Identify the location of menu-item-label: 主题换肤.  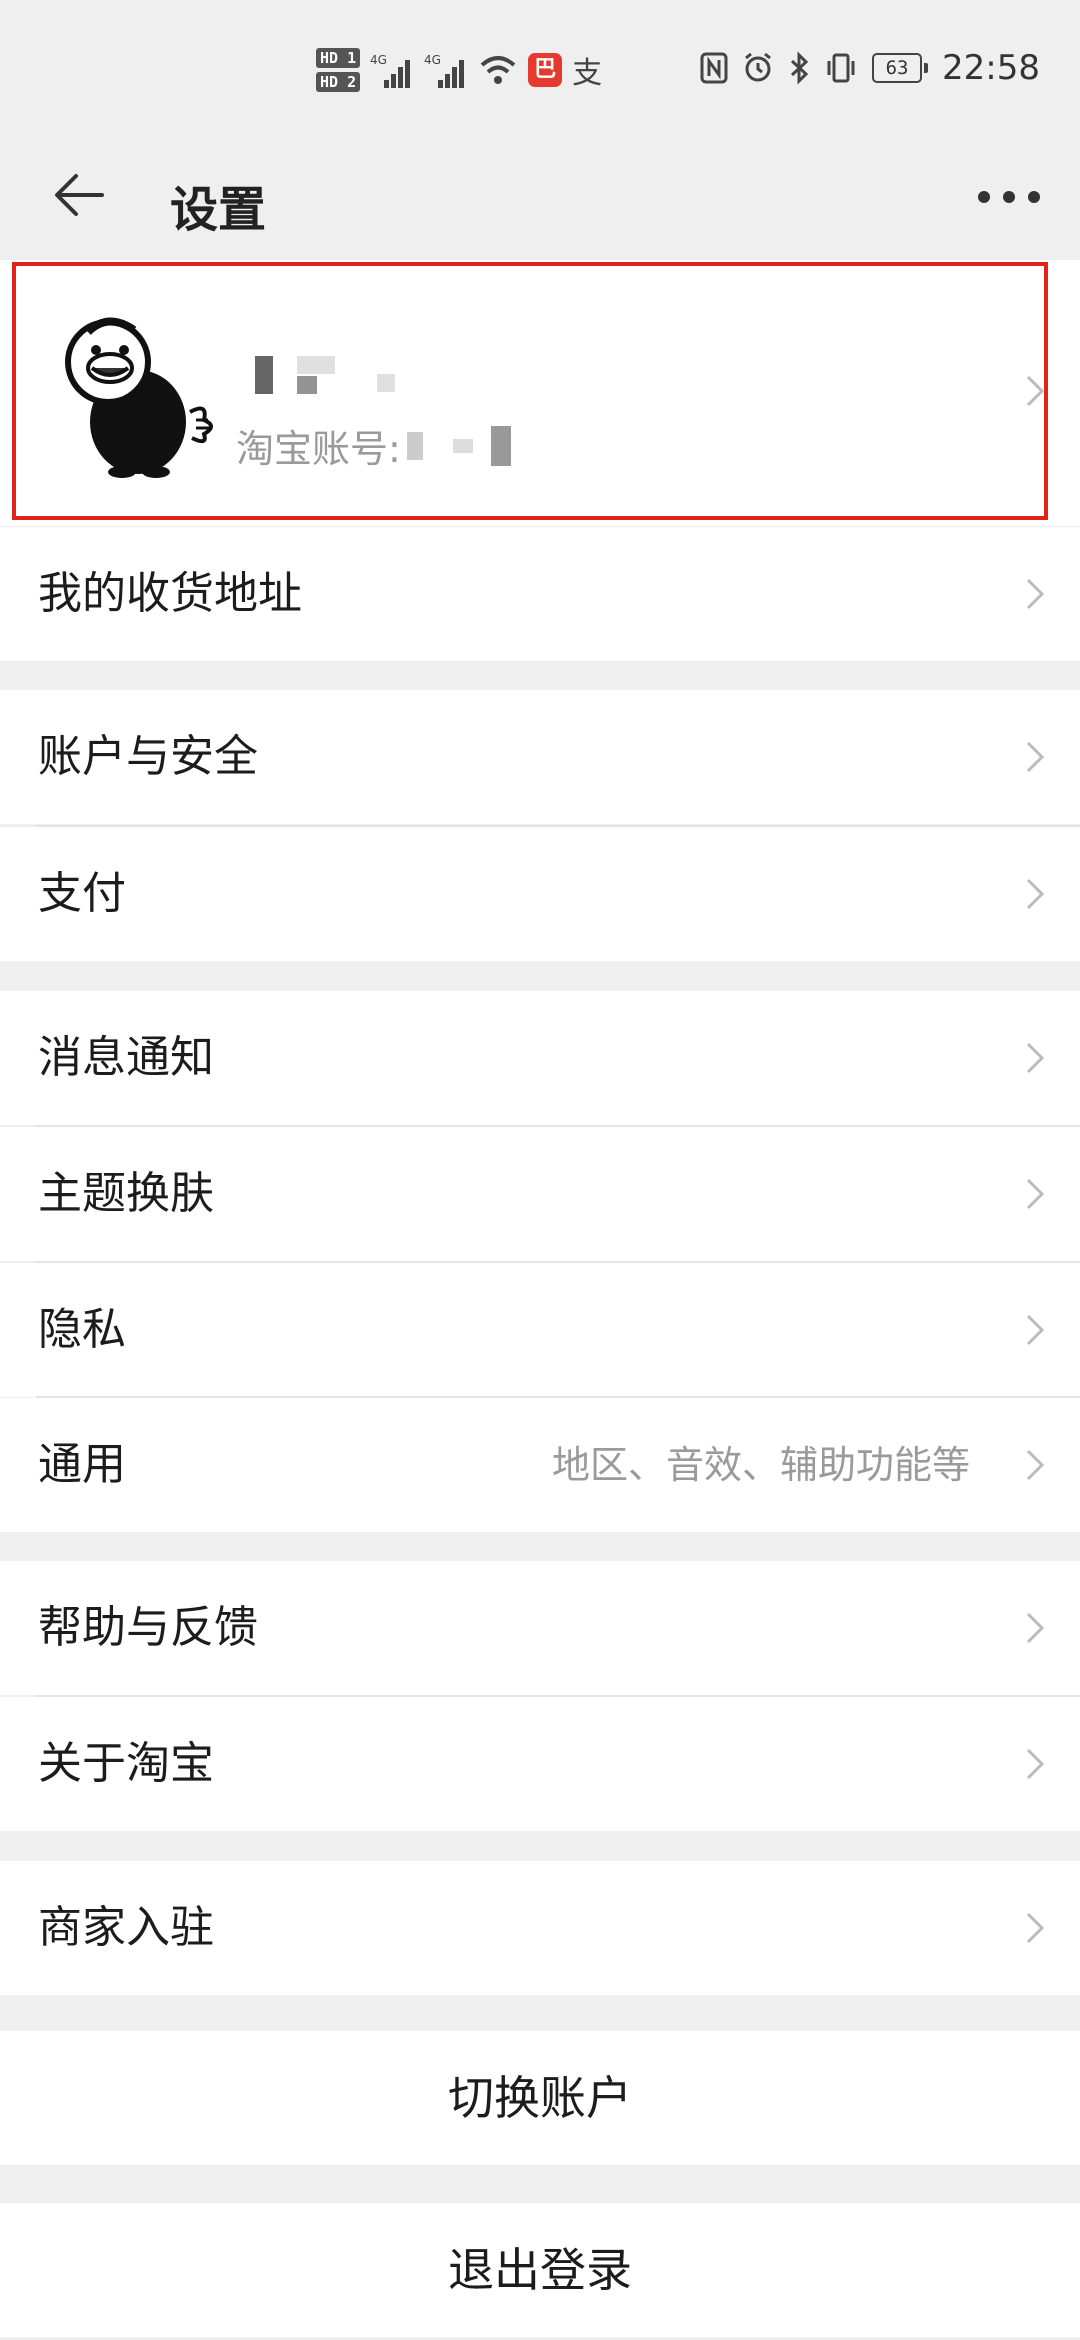
(126, 1193).